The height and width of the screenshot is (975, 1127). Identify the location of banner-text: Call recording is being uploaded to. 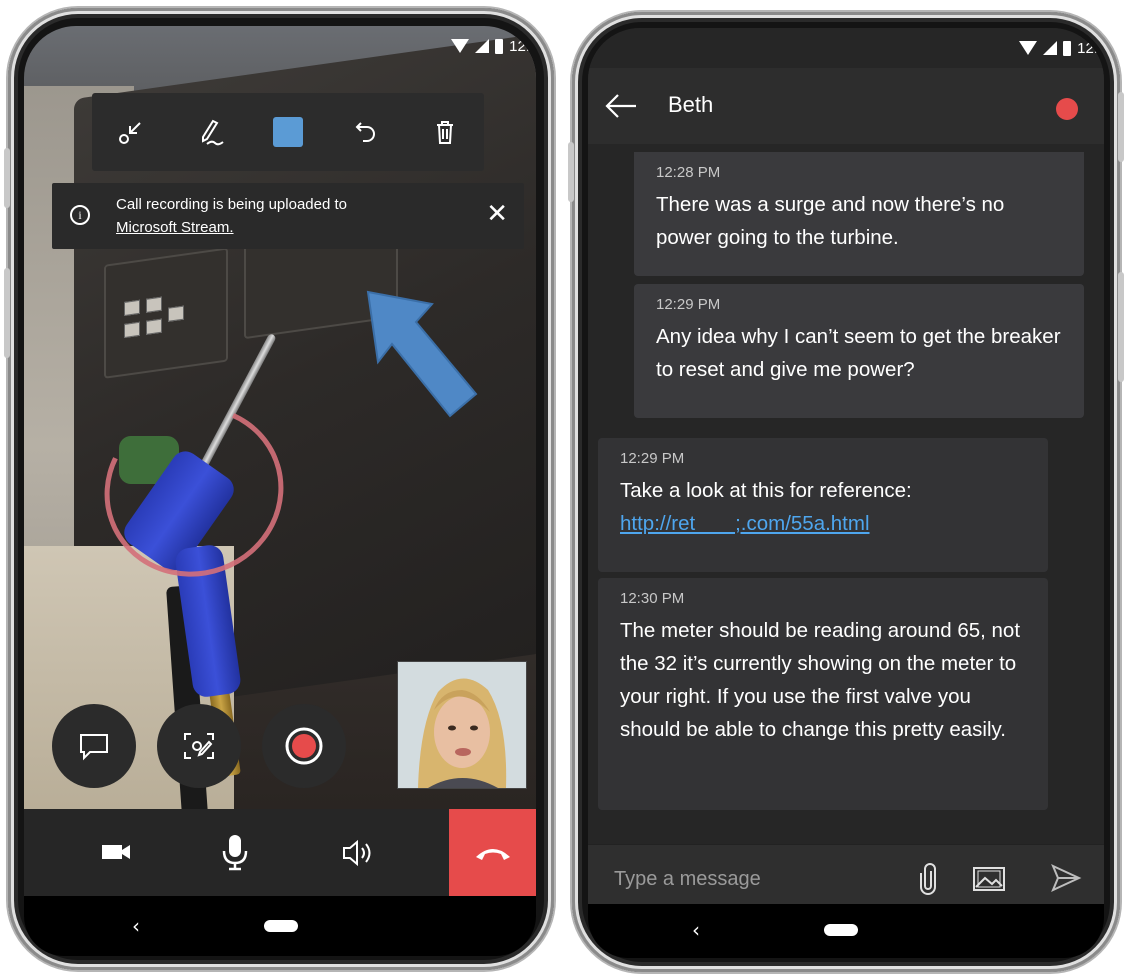
(231, 204).